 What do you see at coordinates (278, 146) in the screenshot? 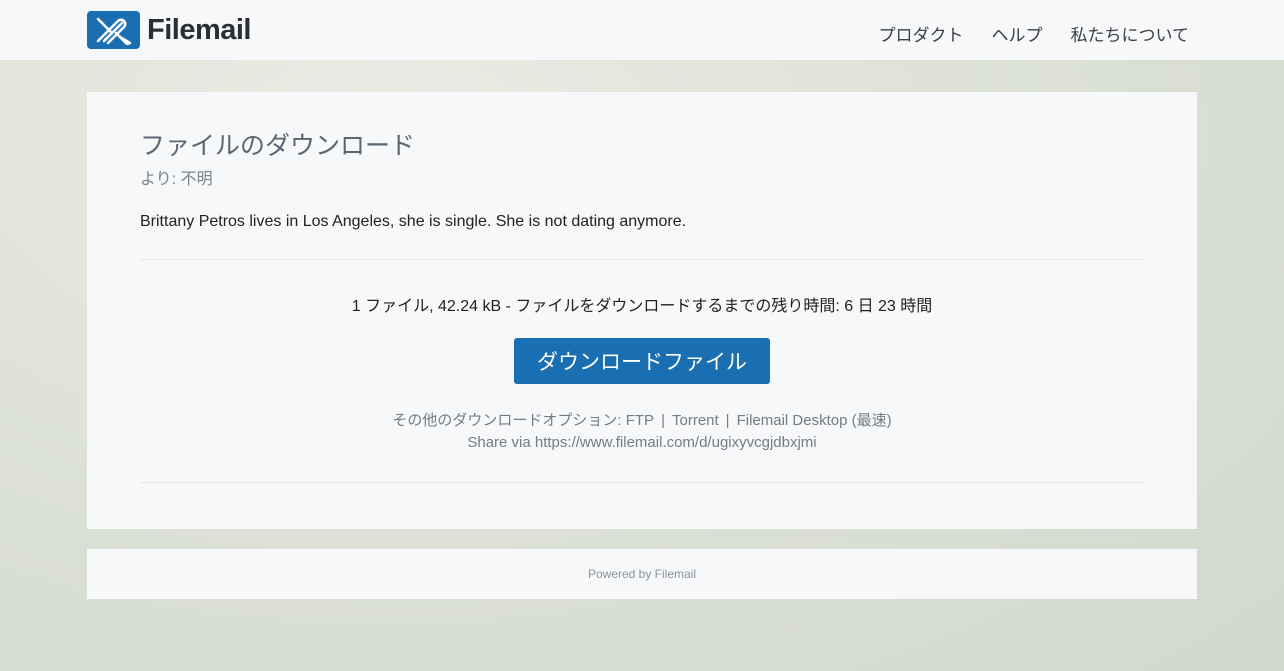
I see `page-title: ファイルのダウンロード` at bounding box center [278, 146].